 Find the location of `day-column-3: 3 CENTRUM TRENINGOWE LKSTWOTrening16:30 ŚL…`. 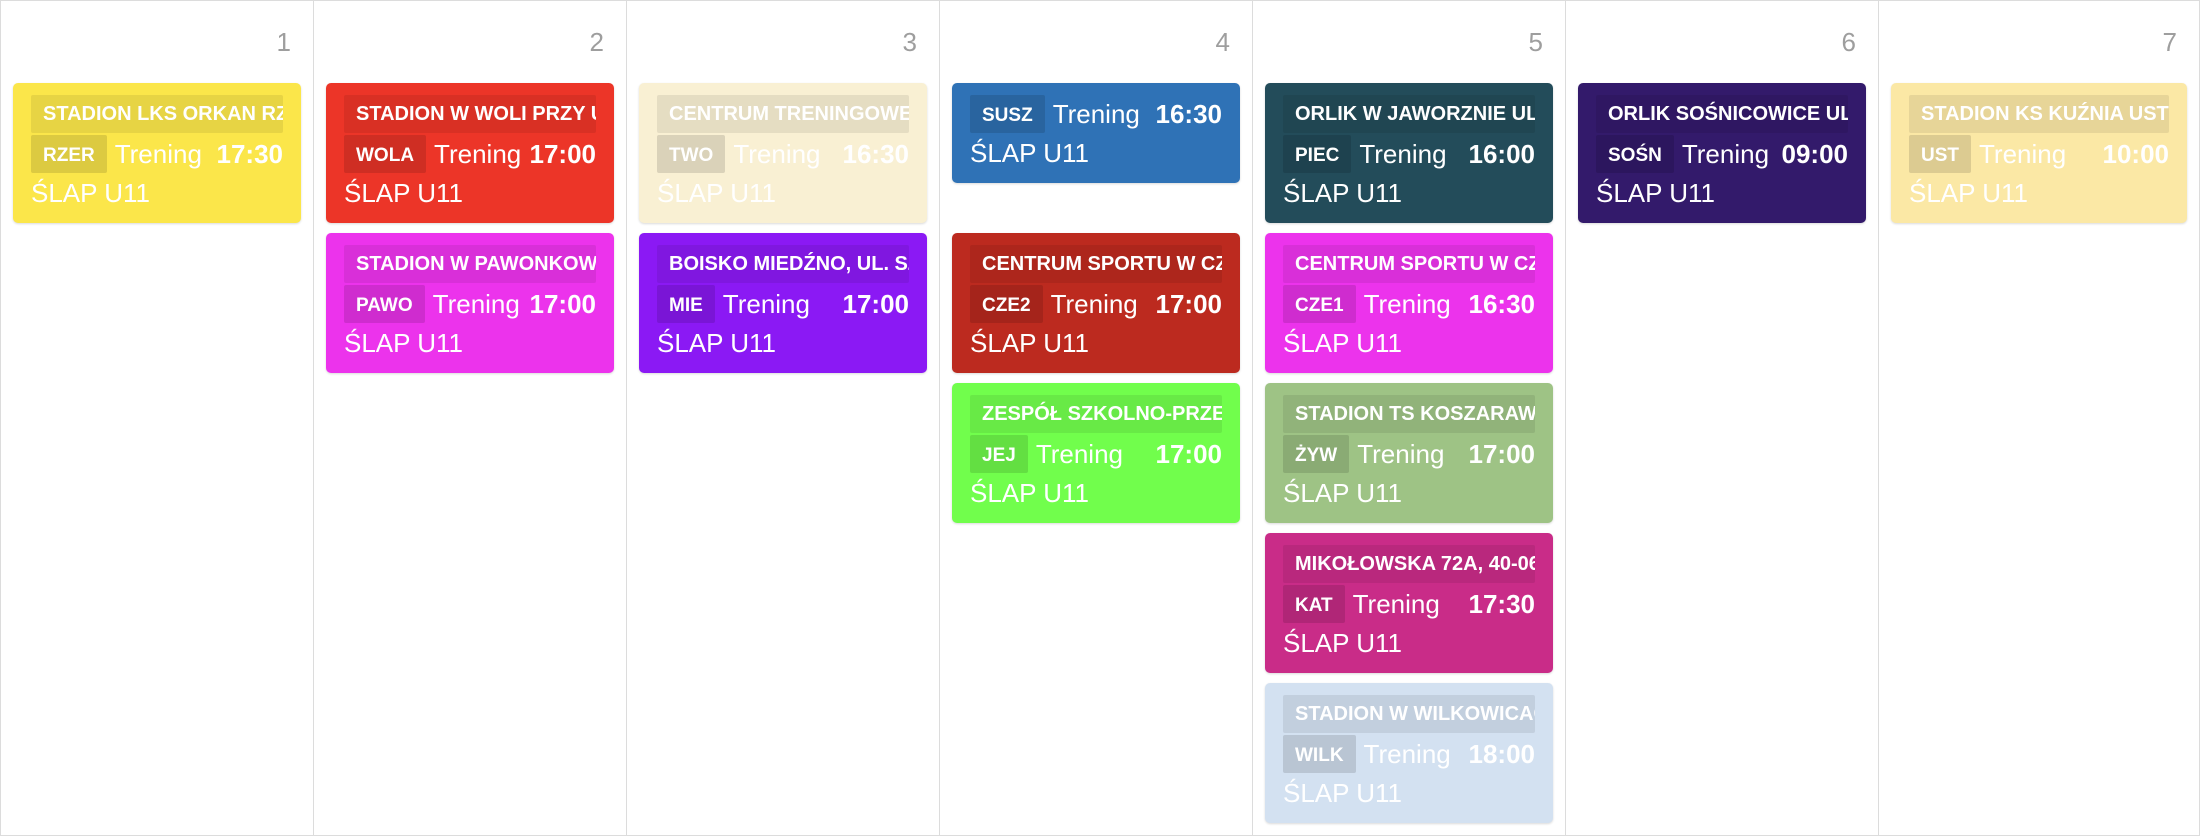

day-column-3: 3 CENTRUM TRENINGOWE LKSTWOTrening16:30 ŚL… is located at coordinates (783, 418).